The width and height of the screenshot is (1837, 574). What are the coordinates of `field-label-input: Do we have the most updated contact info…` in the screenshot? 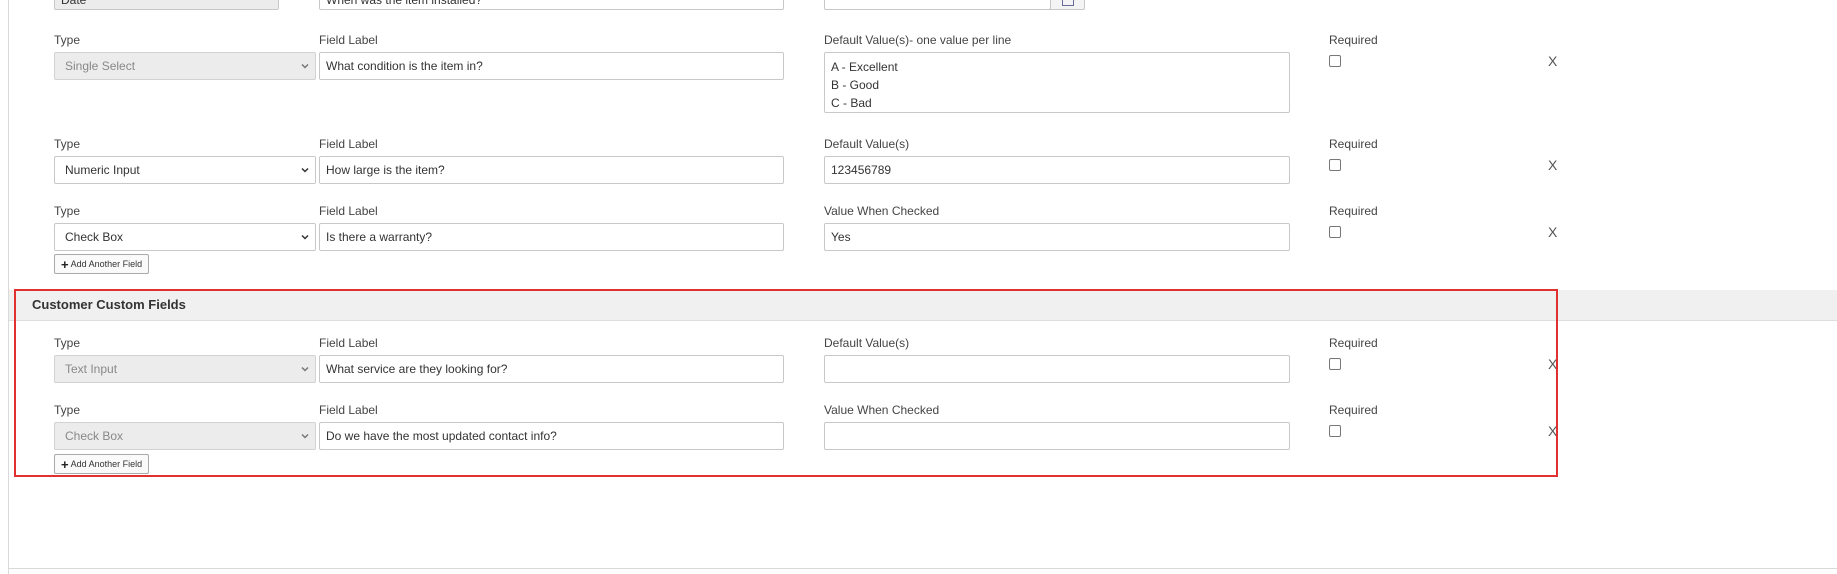 It's located at (551, 436).